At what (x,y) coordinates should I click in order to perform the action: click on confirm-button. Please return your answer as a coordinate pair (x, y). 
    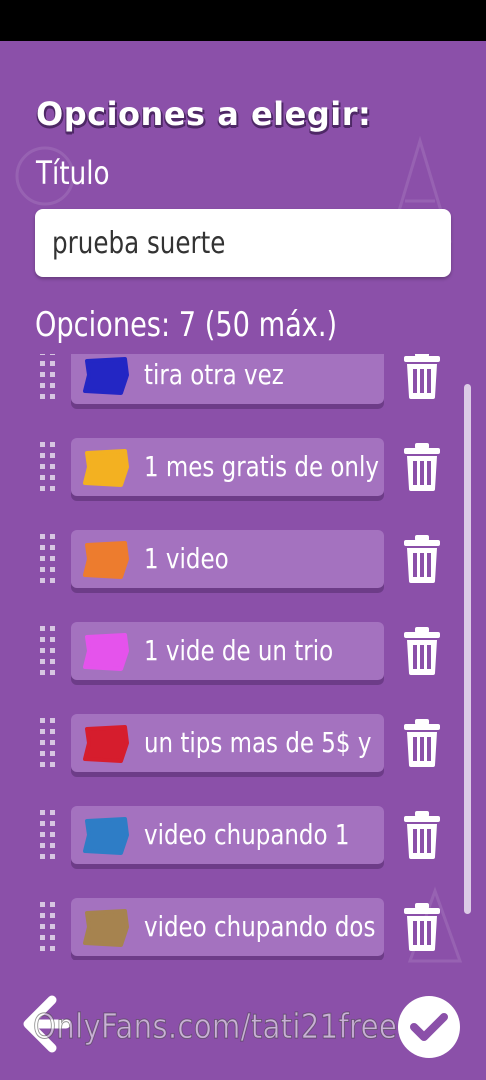
    Looking at the image, I should click on (429, 1027).